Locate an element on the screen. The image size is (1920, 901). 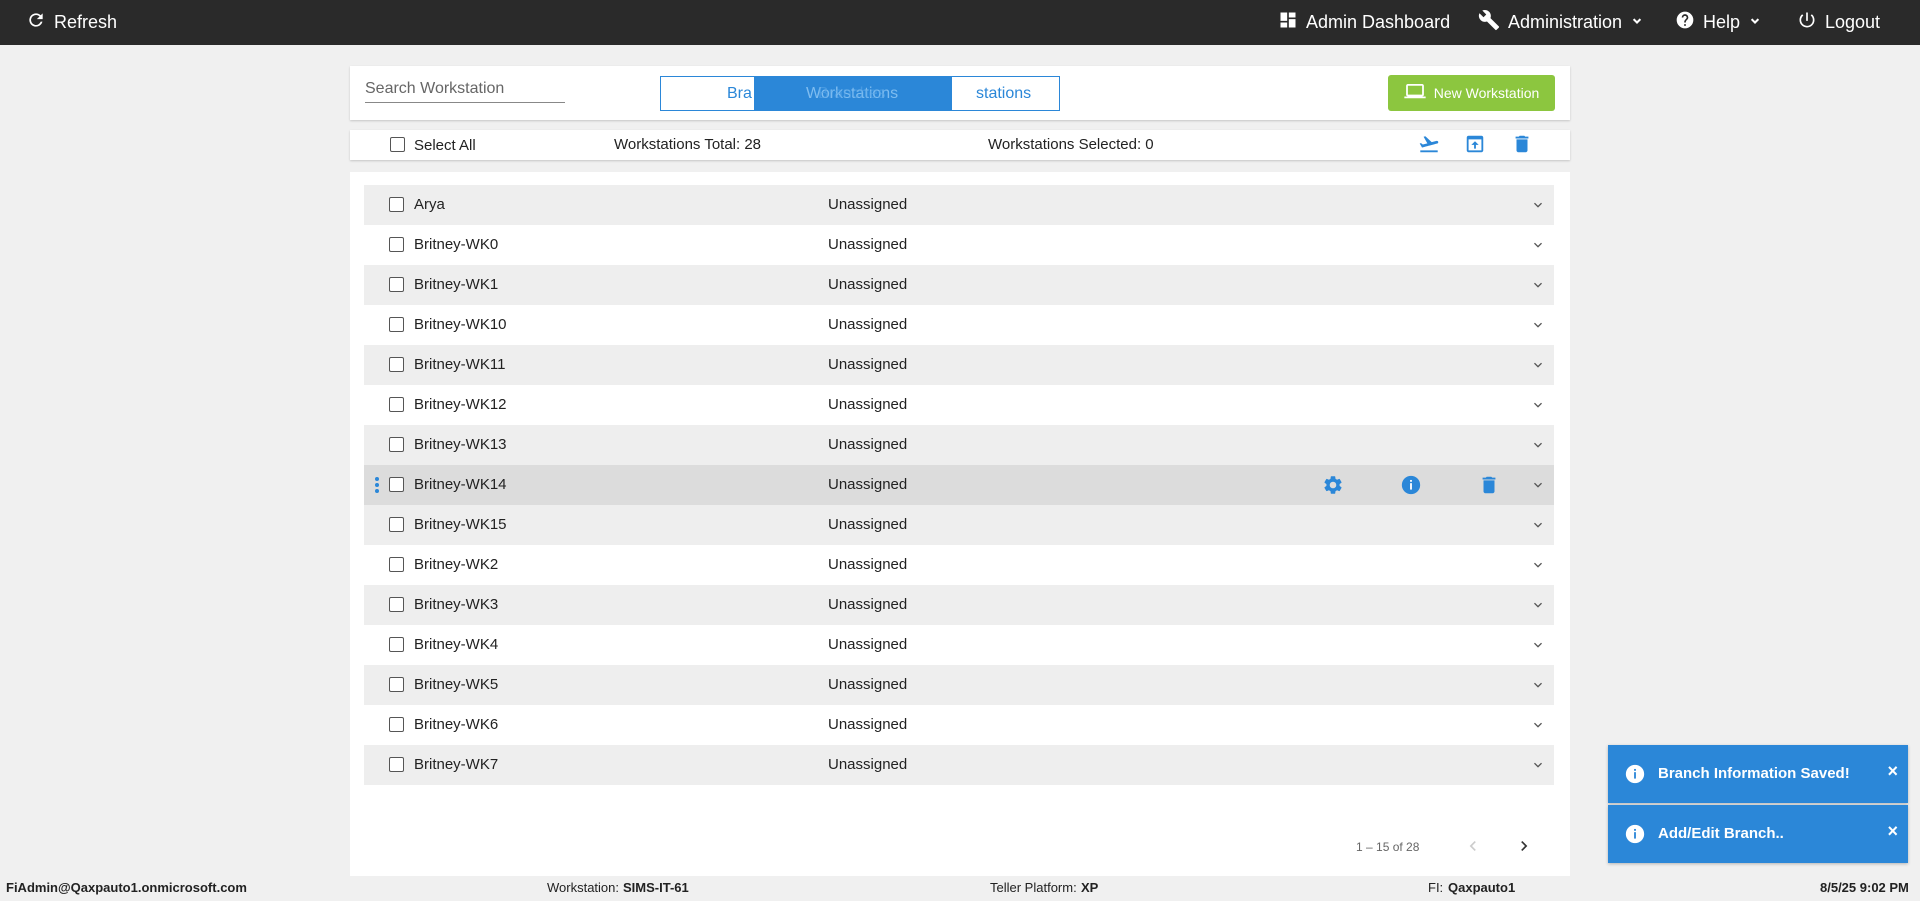
toast-message: Branch Information Saved! is located at coordinates (1754, 773).